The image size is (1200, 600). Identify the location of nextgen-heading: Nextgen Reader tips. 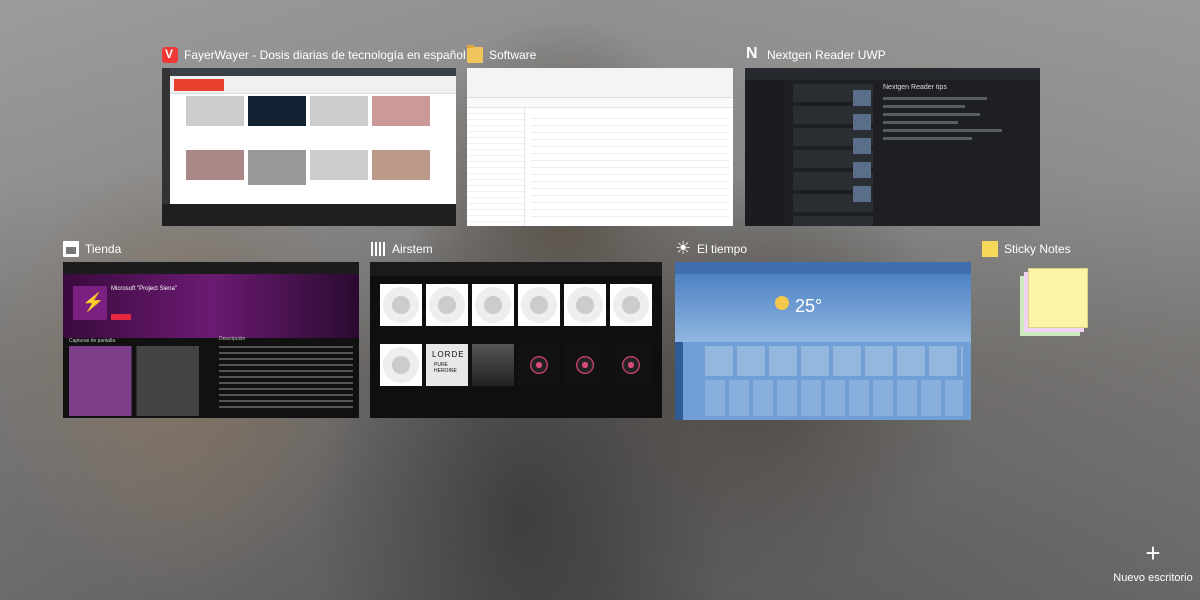
(915, 87).